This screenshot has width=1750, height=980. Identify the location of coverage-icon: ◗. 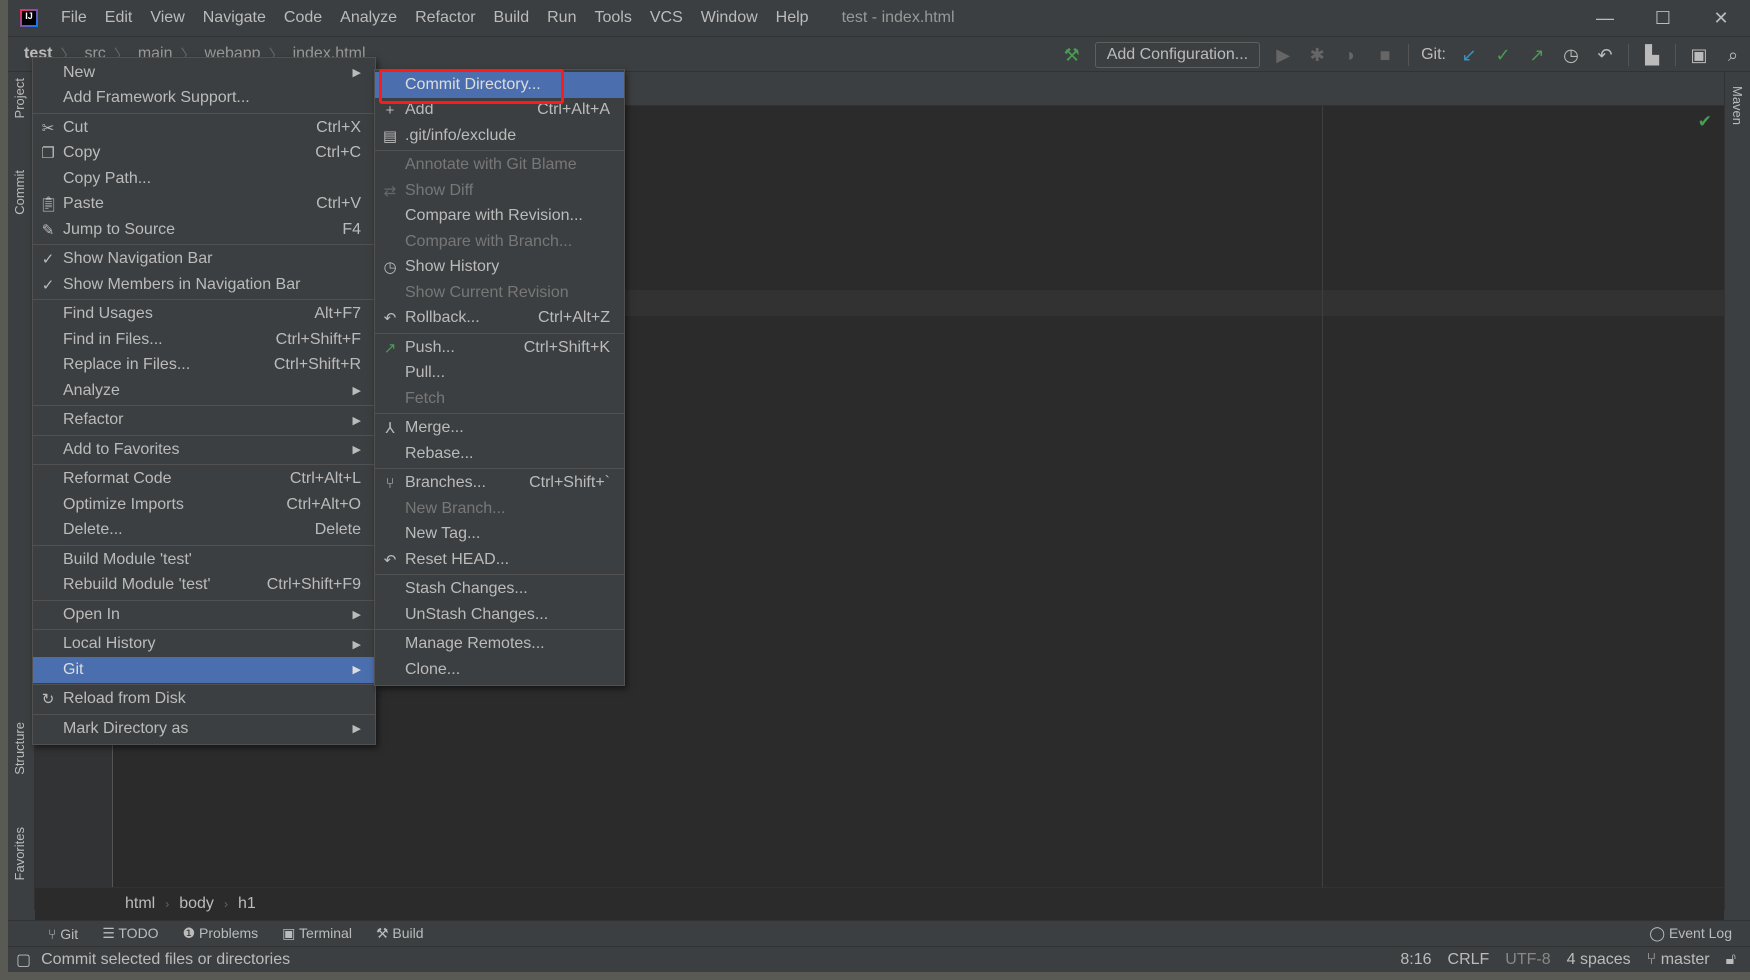
(1351, 55).